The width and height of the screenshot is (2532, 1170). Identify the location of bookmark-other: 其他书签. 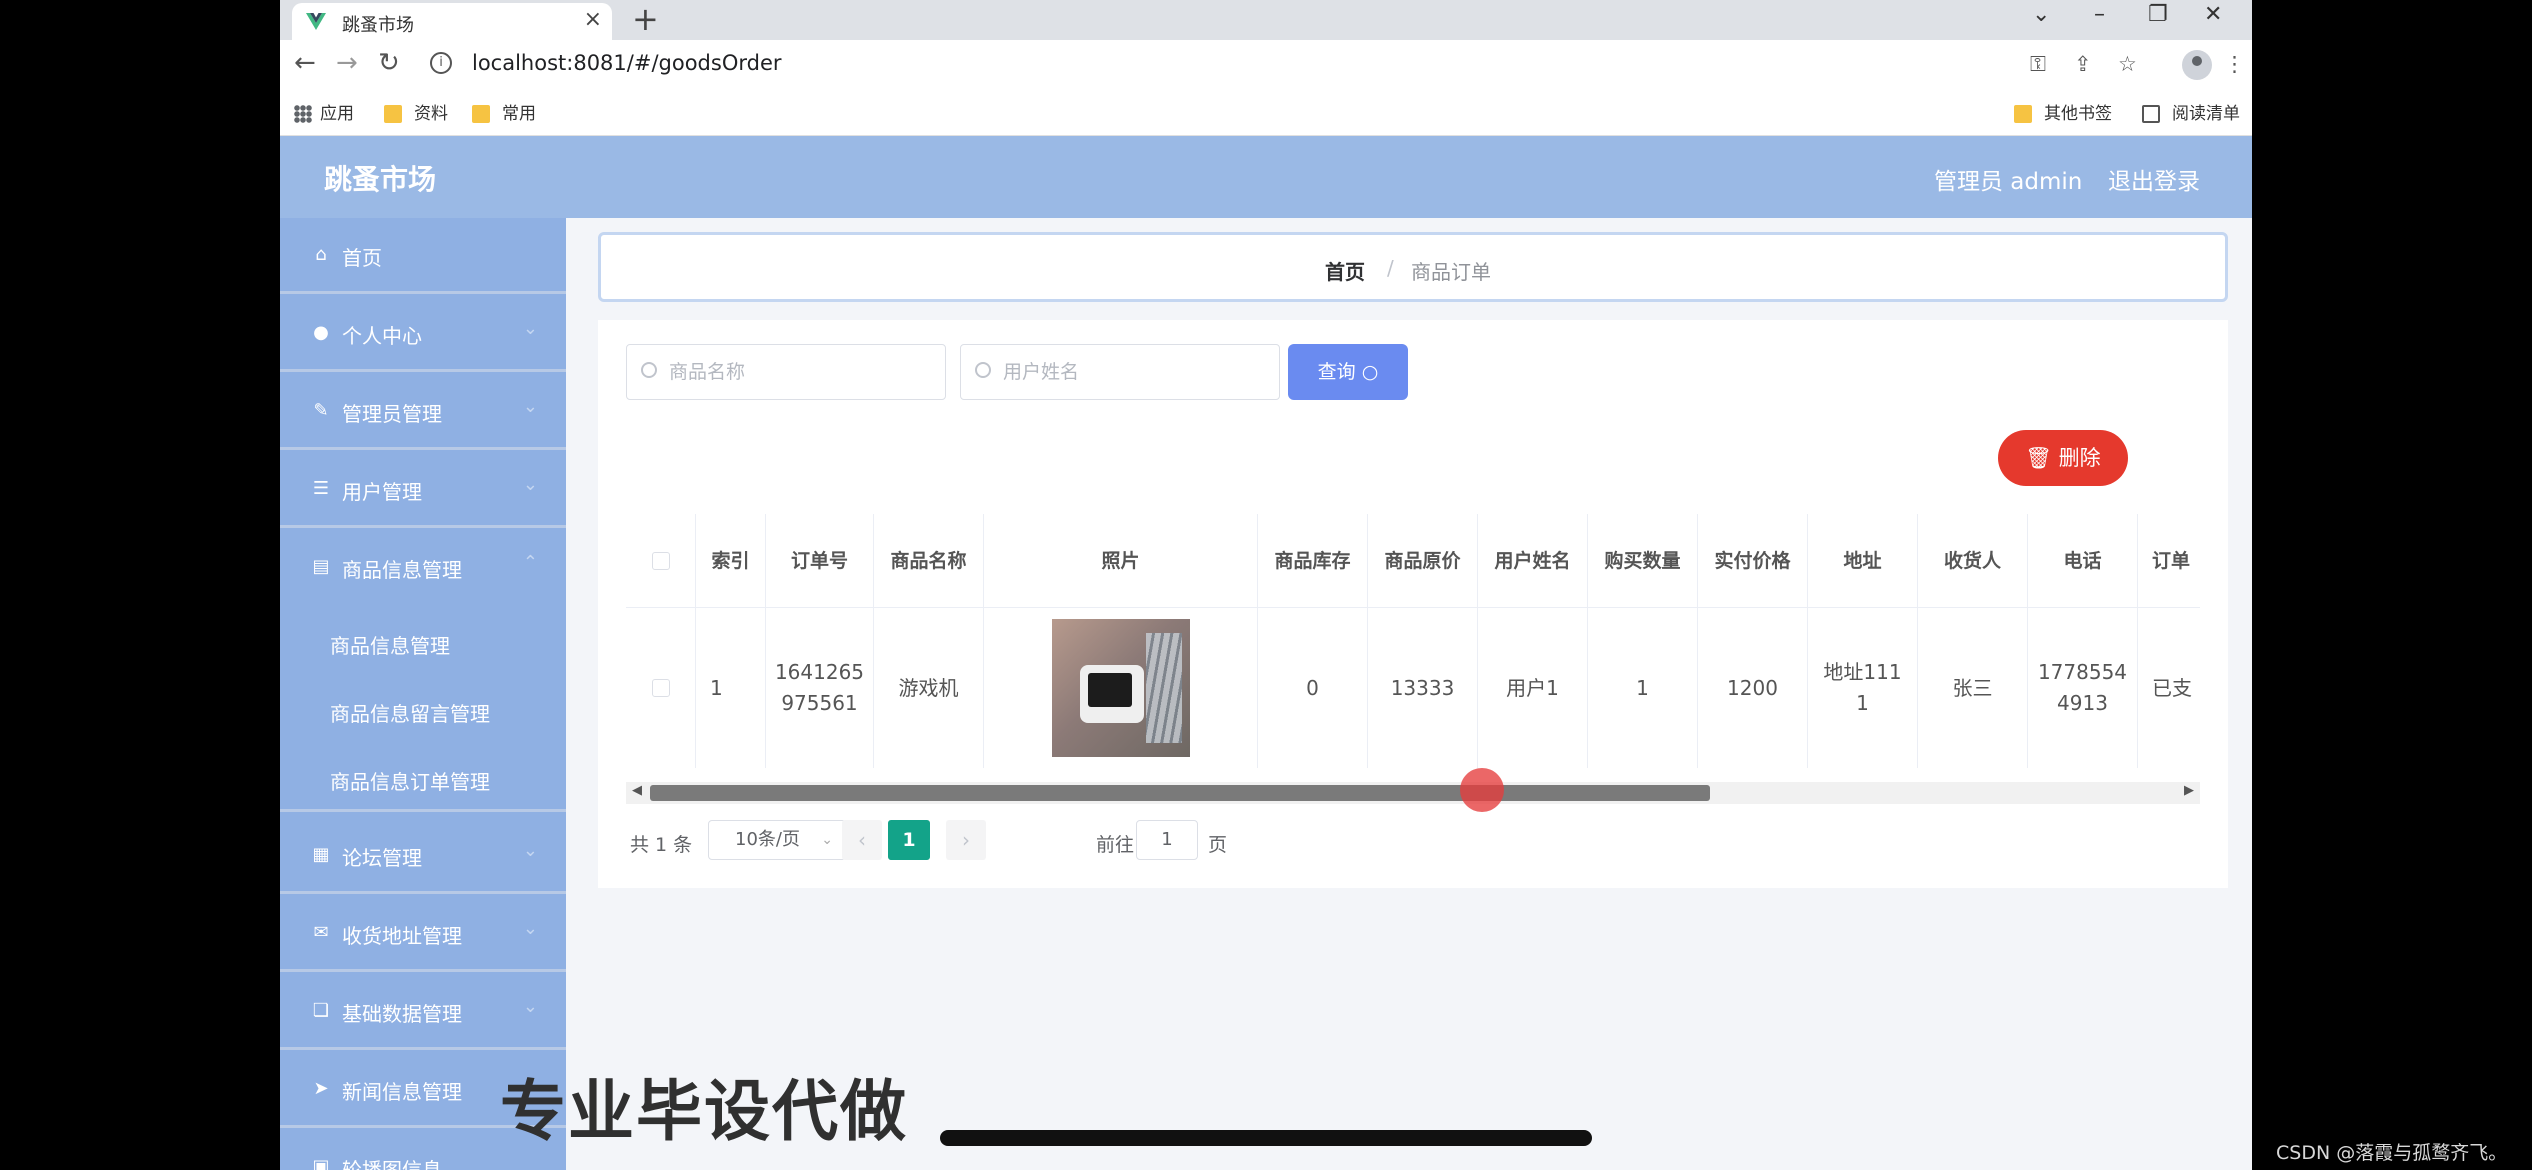
(2063, 111).